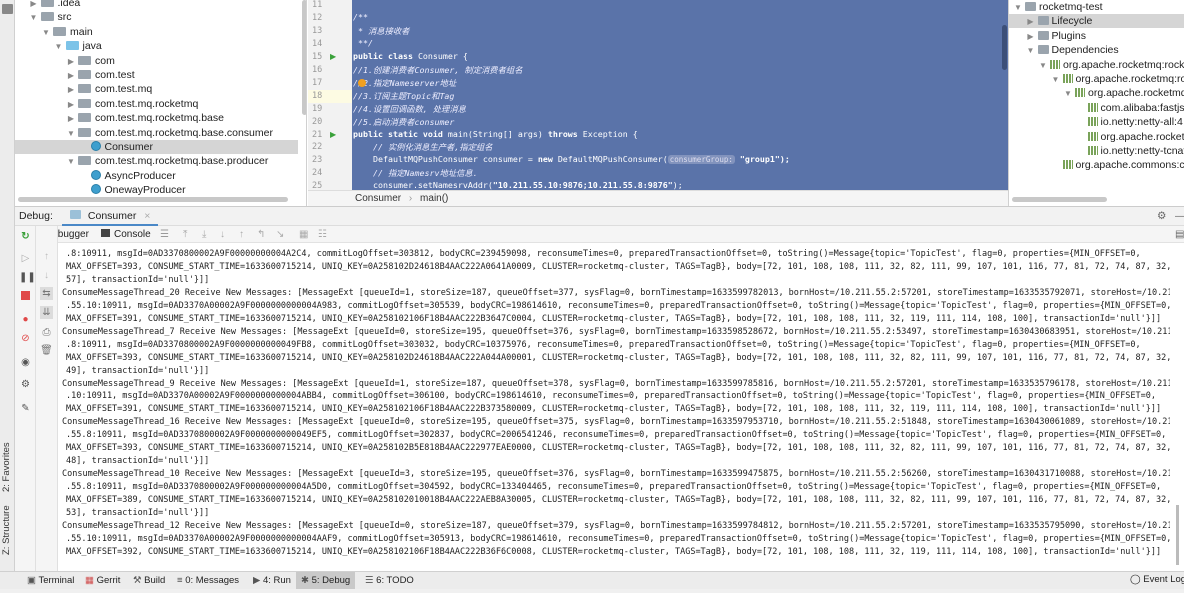 This screenshot has width=1184, height=593. I want to click on resume-icon: ▷, so click(25, 258).